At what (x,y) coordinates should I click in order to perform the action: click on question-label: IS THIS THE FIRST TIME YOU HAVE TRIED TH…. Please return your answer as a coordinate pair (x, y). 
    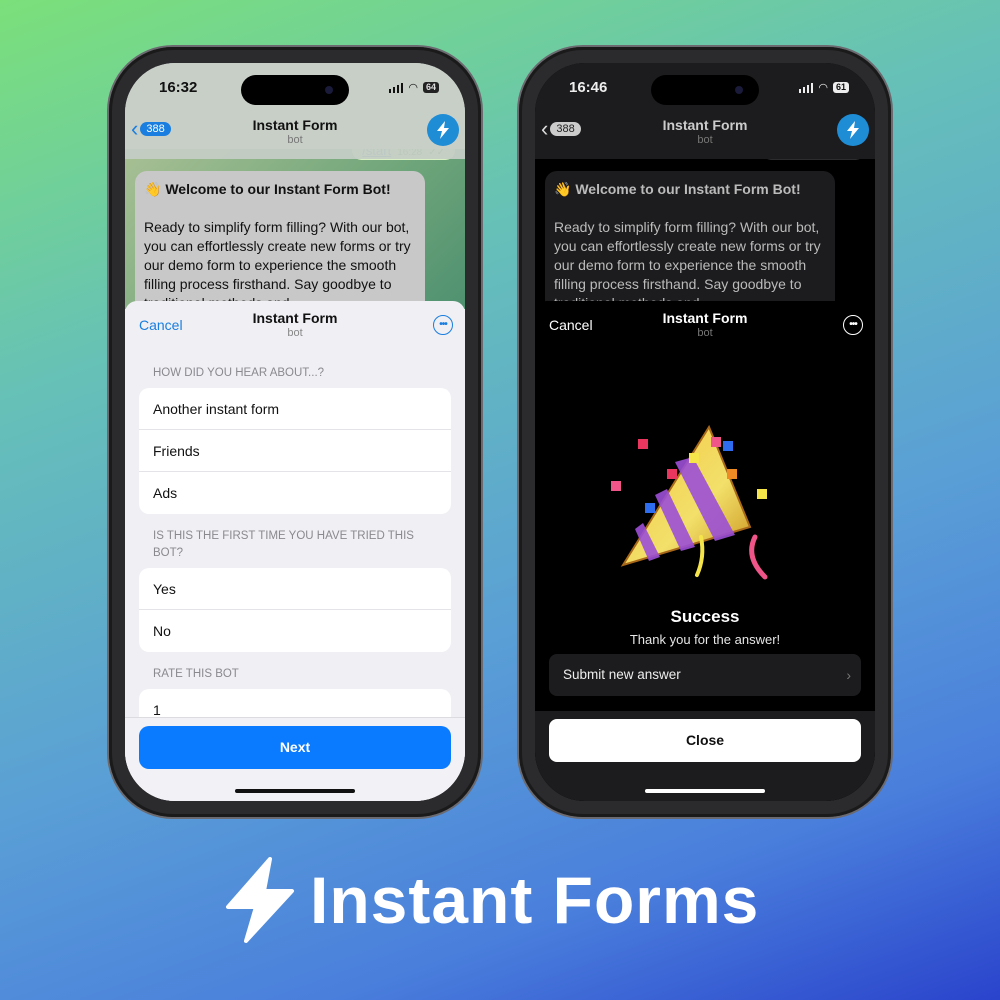
    Looking at the image, I should click on (283, 544).